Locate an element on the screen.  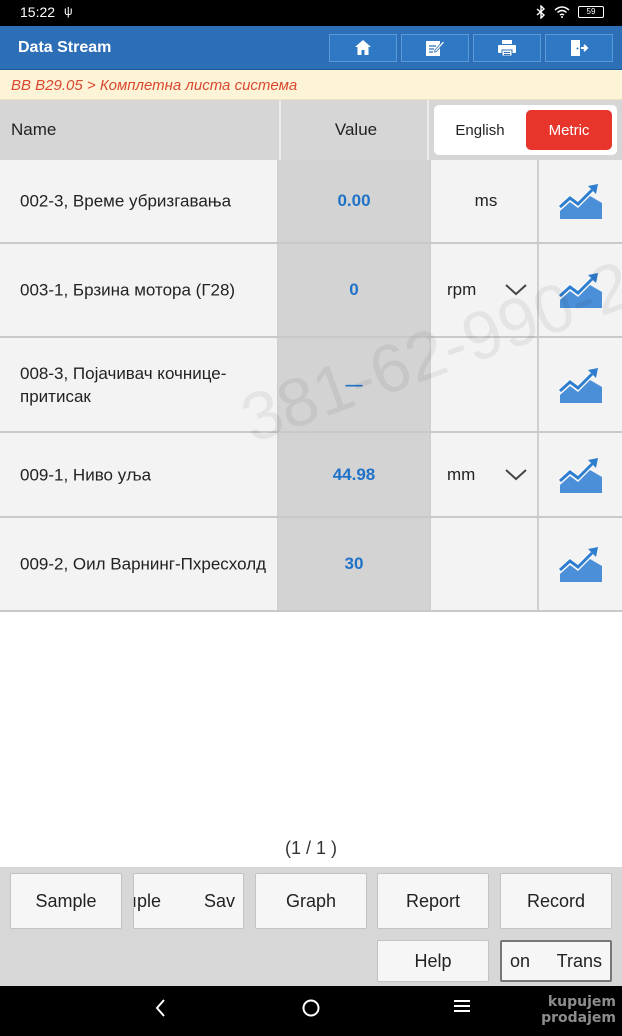
usb-icon: ψ is located at coordinates (68, 11).